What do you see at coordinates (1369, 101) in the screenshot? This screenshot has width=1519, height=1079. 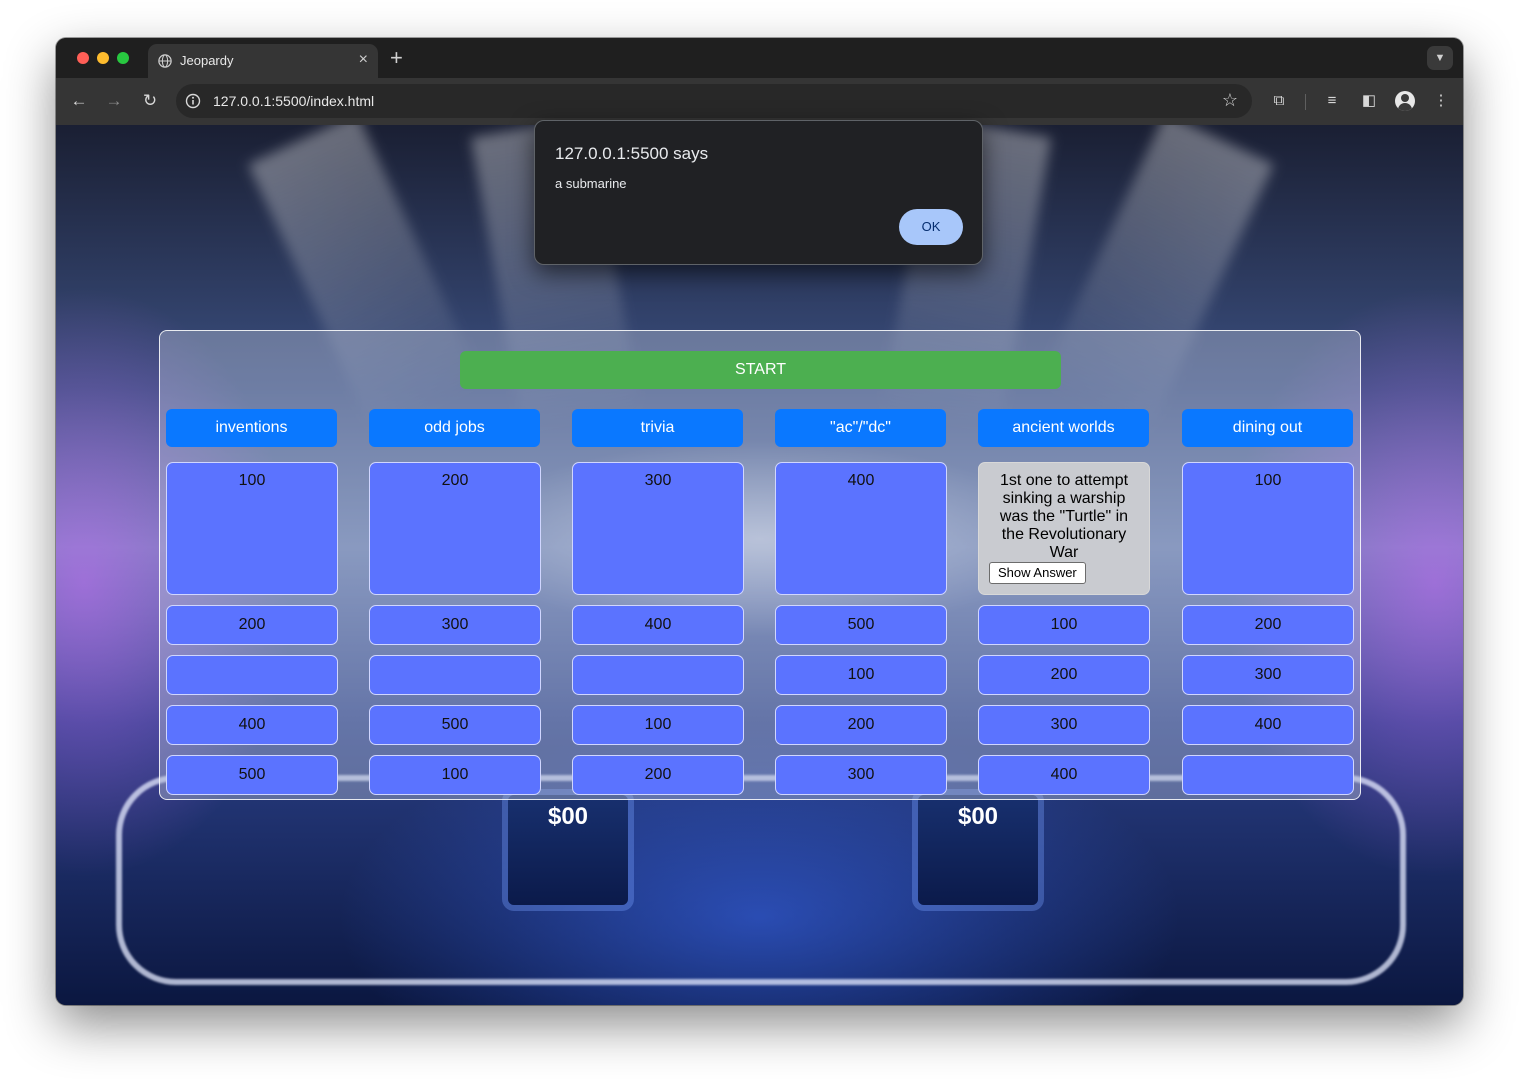 I see `side-panel-icon: ◧` at bounding box center [1369, 101].